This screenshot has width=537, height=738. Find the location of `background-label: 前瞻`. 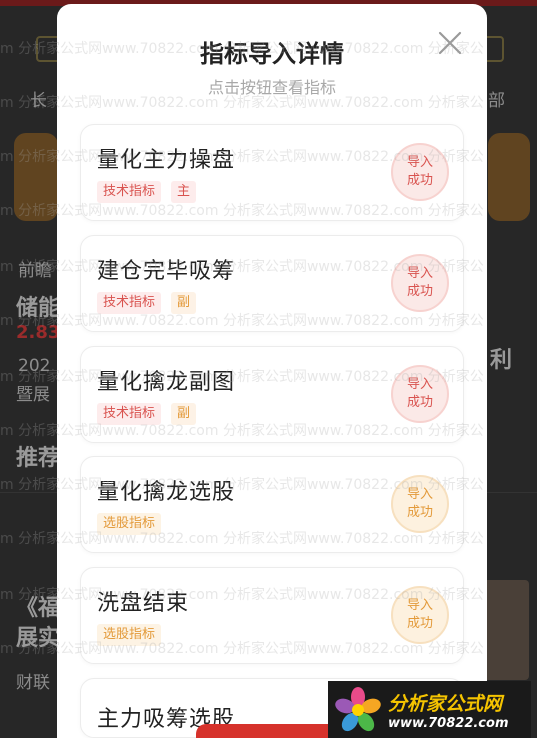

background-label: 前瞻 is located at coordinates (35, 271).